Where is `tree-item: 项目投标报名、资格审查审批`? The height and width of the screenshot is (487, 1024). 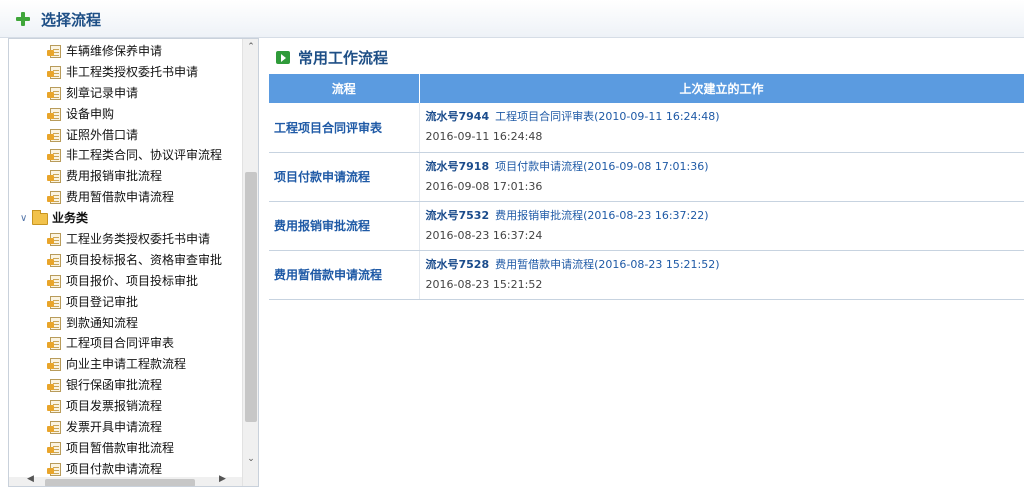 tree-item: 项目投标报名、资格审查审批 is located at coordinates (125, 260).